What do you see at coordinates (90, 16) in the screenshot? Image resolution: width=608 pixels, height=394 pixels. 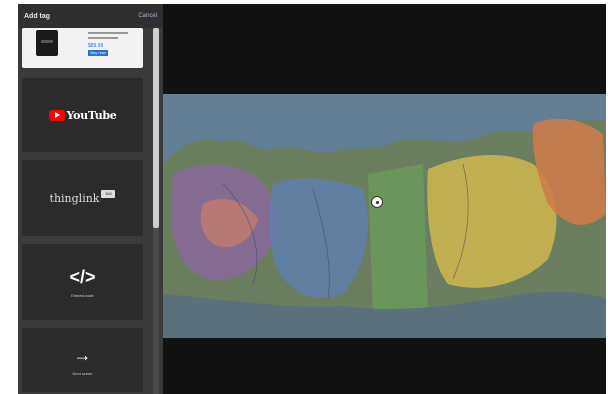 I see `sidebar-header: Add tag Cancel` at bounding box center [90, 16].